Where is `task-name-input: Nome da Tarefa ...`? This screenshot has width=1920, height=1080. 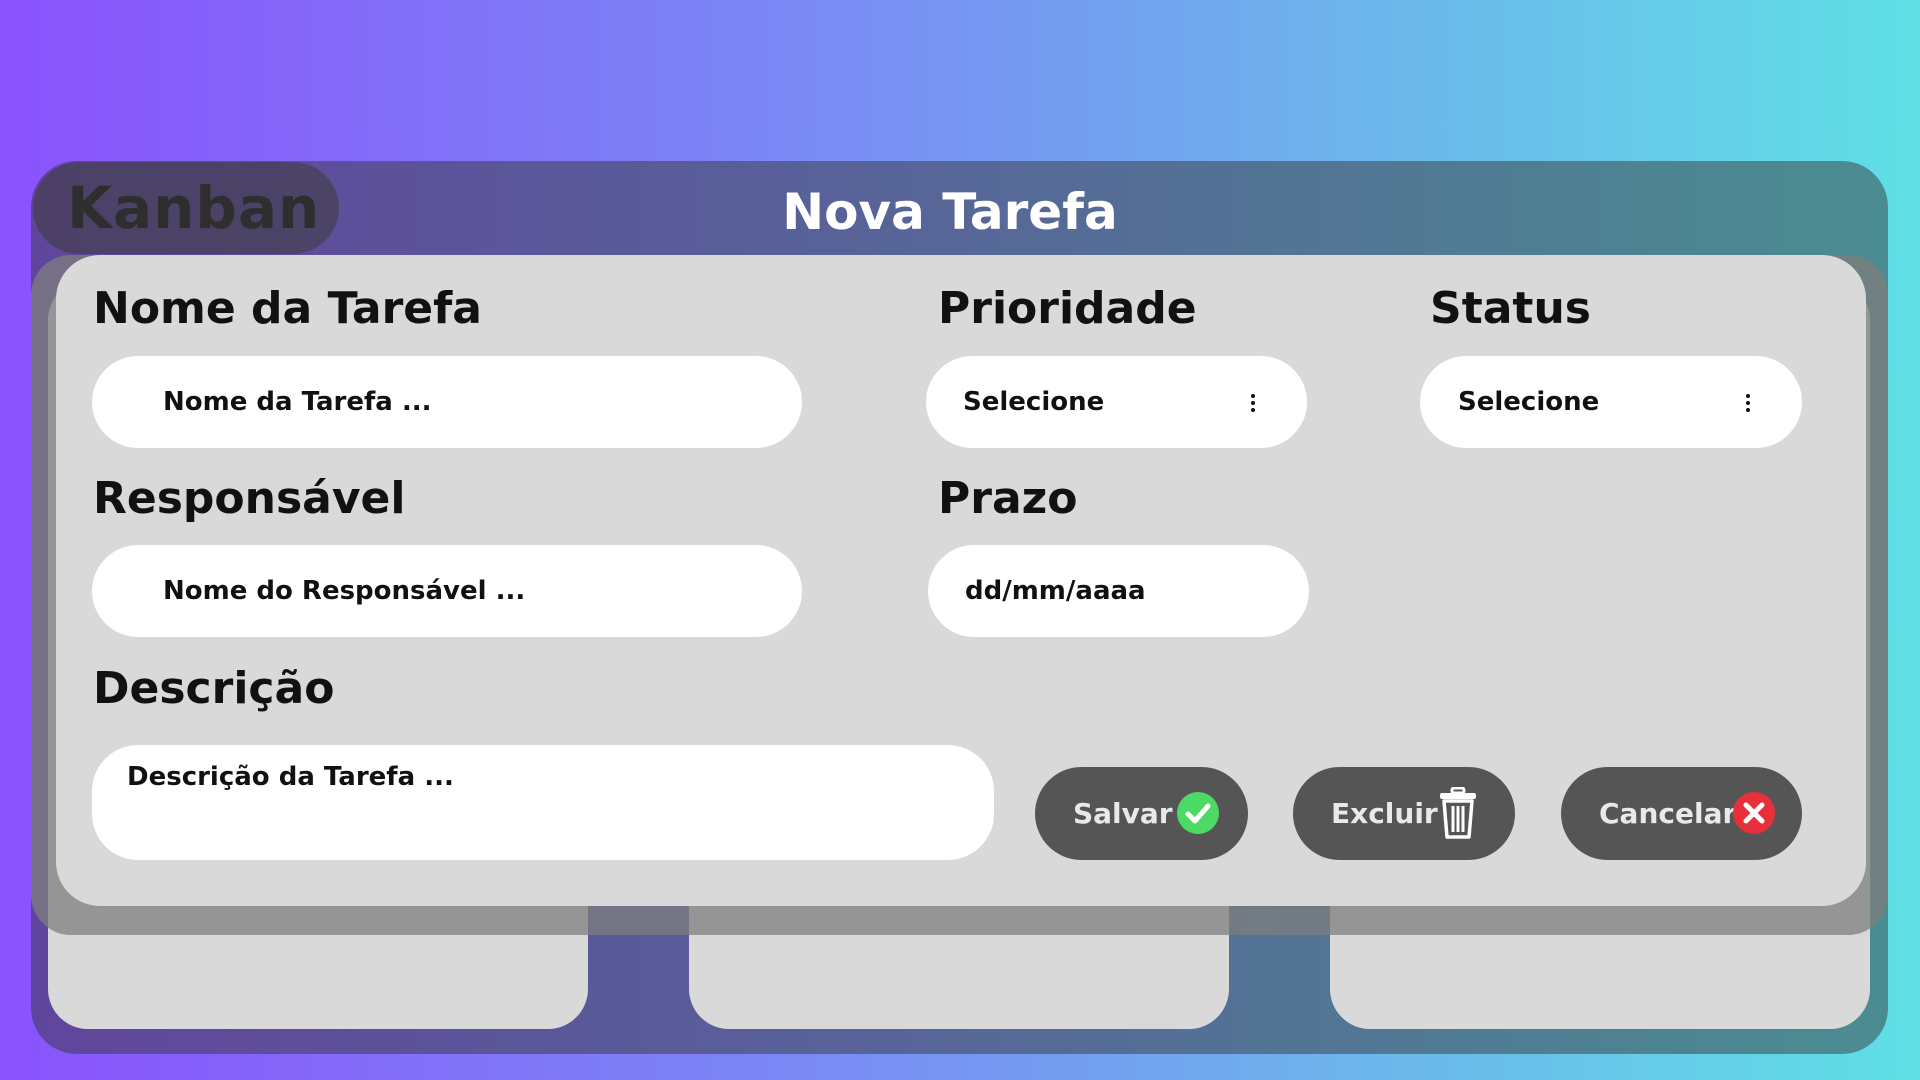 task-name-input: Nome da Tarefa ... is located at coordinates (447, 402).